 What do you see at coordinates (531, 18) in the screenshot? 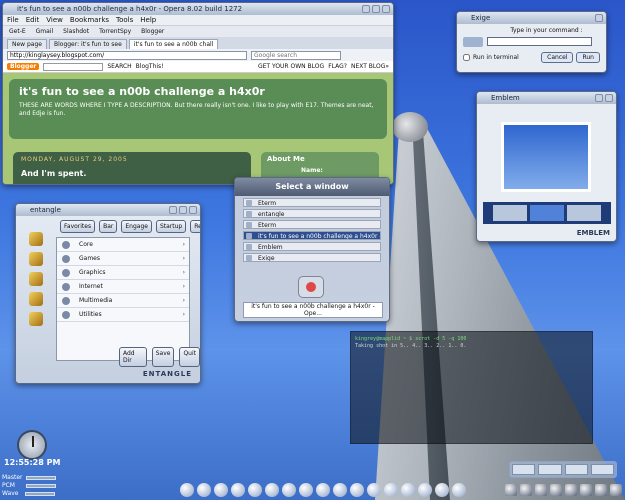
I see `exige-titlebar: Exige` at bounding box center [531, 18].